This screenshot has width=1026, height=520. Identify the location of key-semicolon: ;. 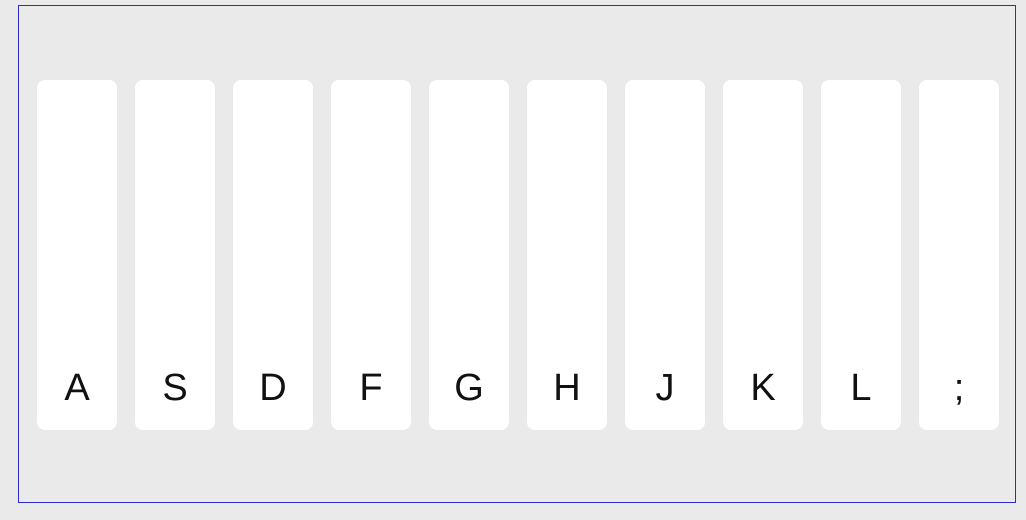
(959, 255).